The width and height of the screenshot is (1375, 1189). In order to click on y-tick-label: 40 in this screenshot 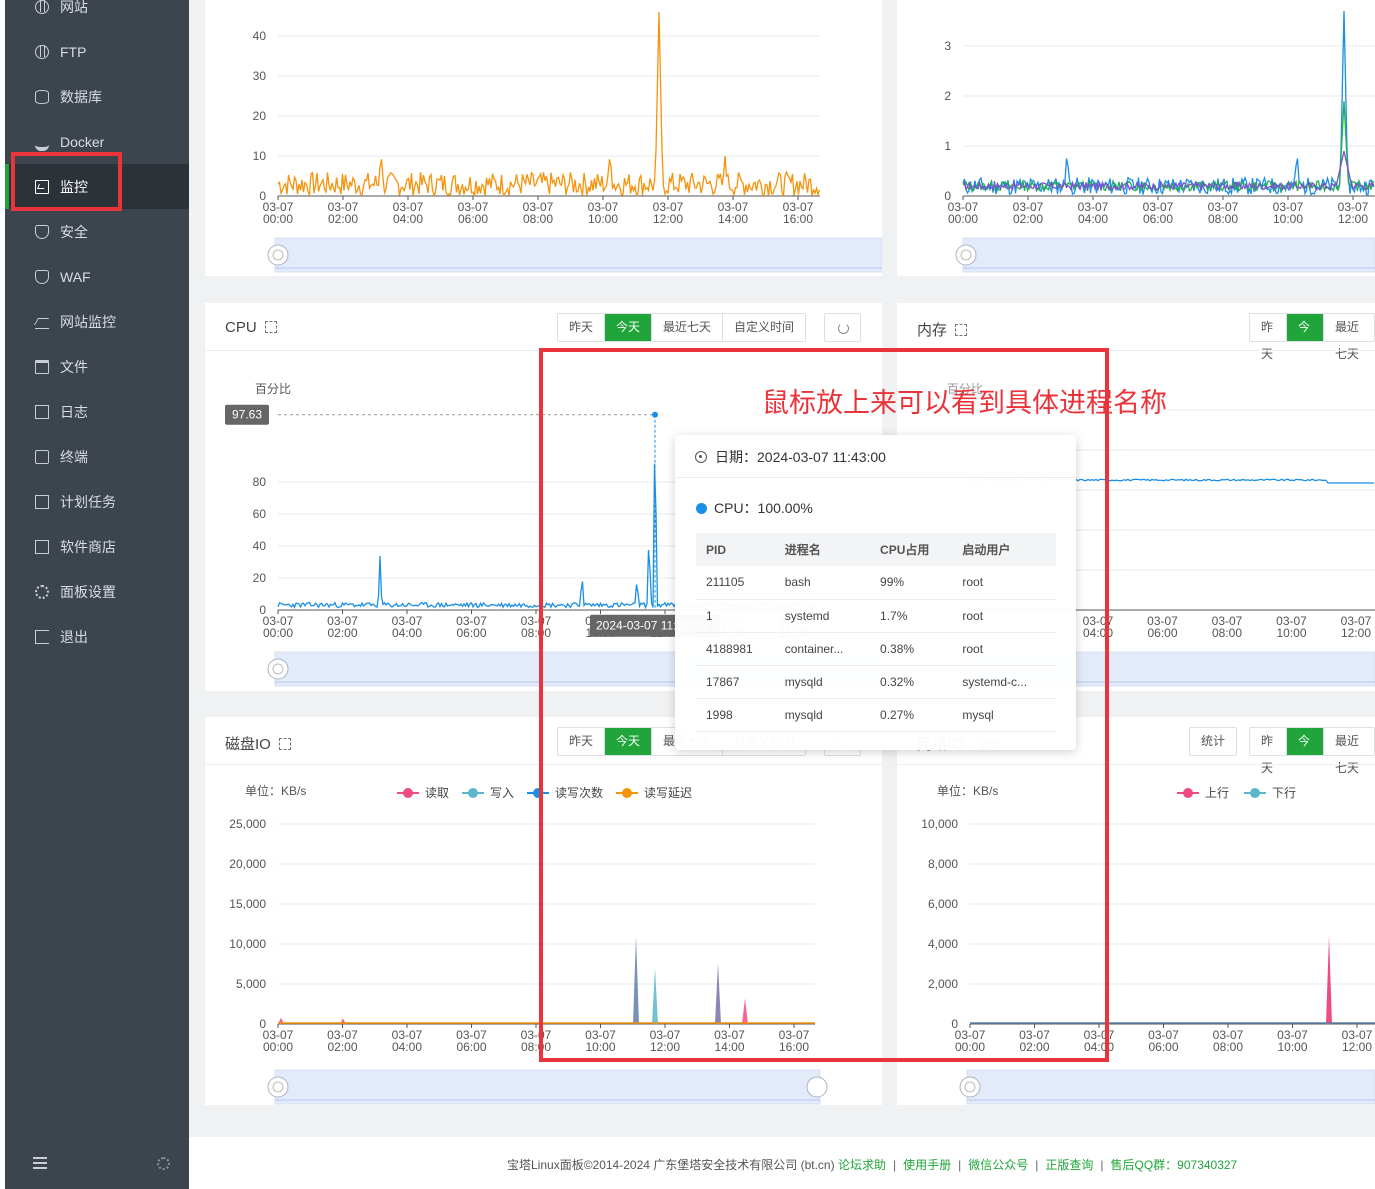, I will do `click(260, 546)`.